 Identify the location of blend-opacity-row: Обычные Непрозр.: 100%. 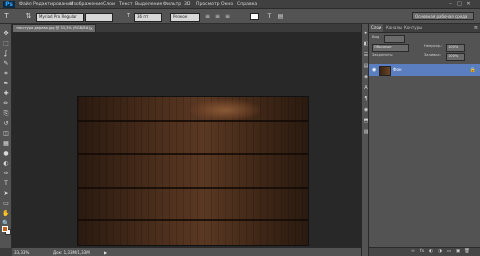
(424, 47).